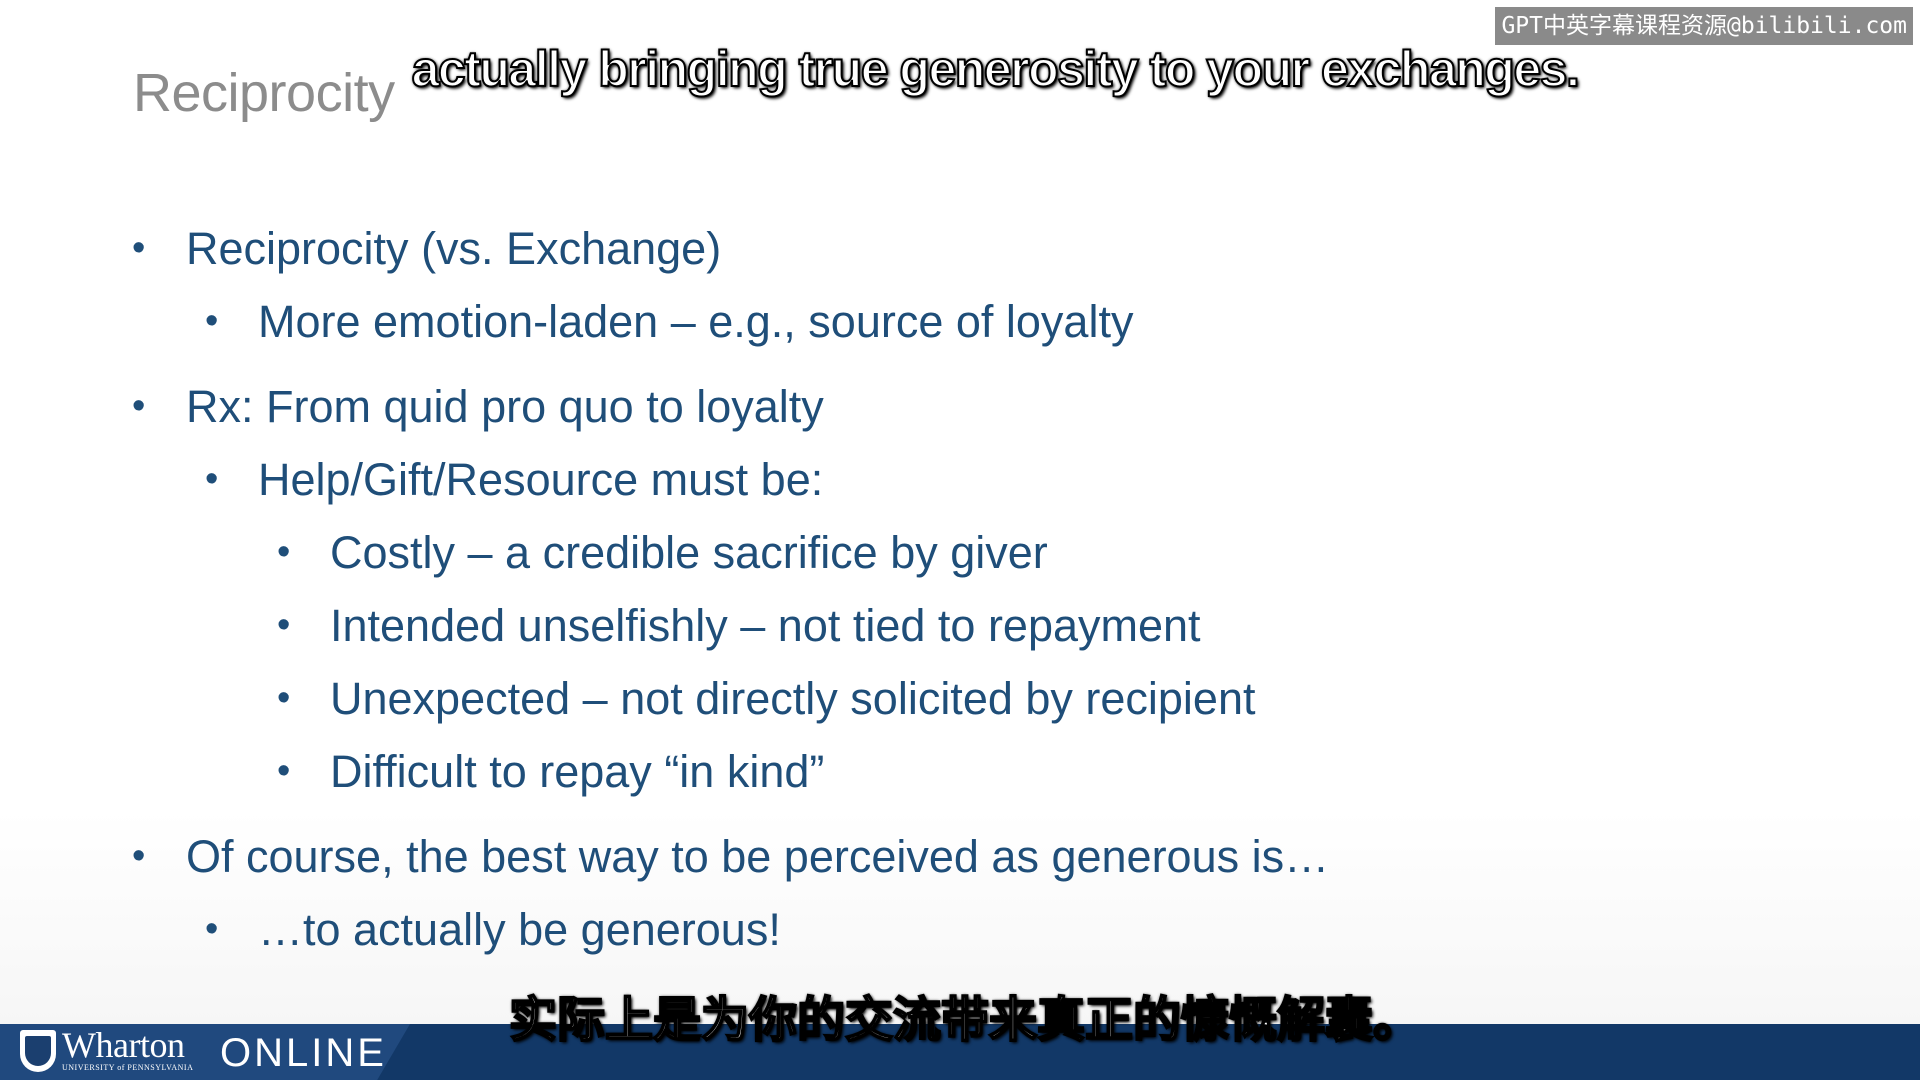 This screenshot has width=1920, height=1080. I want to click on bullet-item: • Help/Gift/Resource must be:, so click(952, 479).